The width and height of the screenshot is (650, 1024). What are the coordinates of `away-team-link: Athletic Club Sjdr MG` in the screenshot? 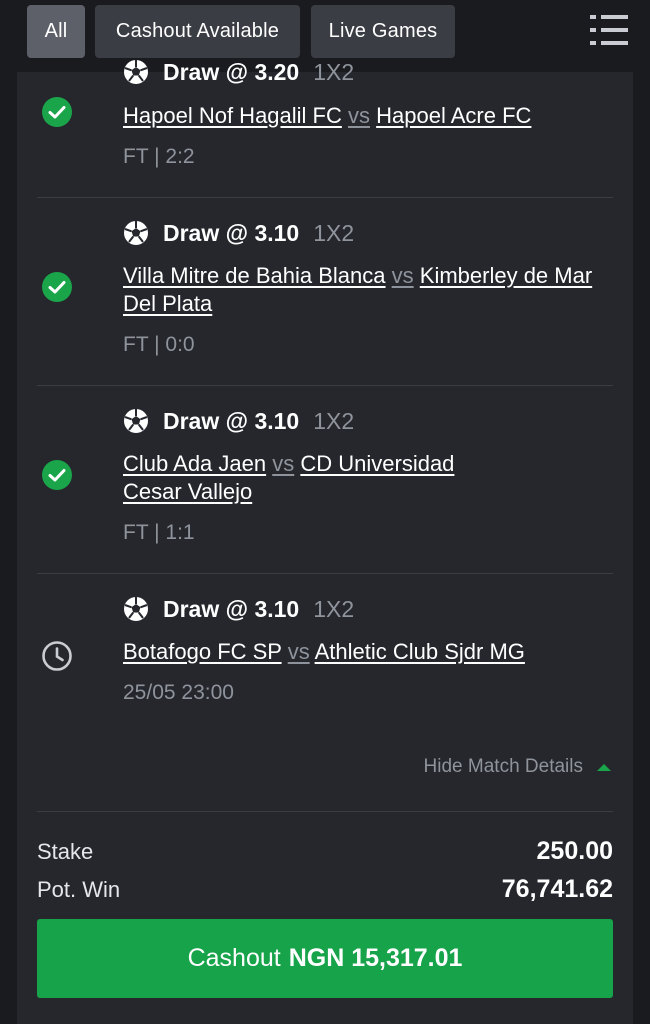 It's located at (420, 651).